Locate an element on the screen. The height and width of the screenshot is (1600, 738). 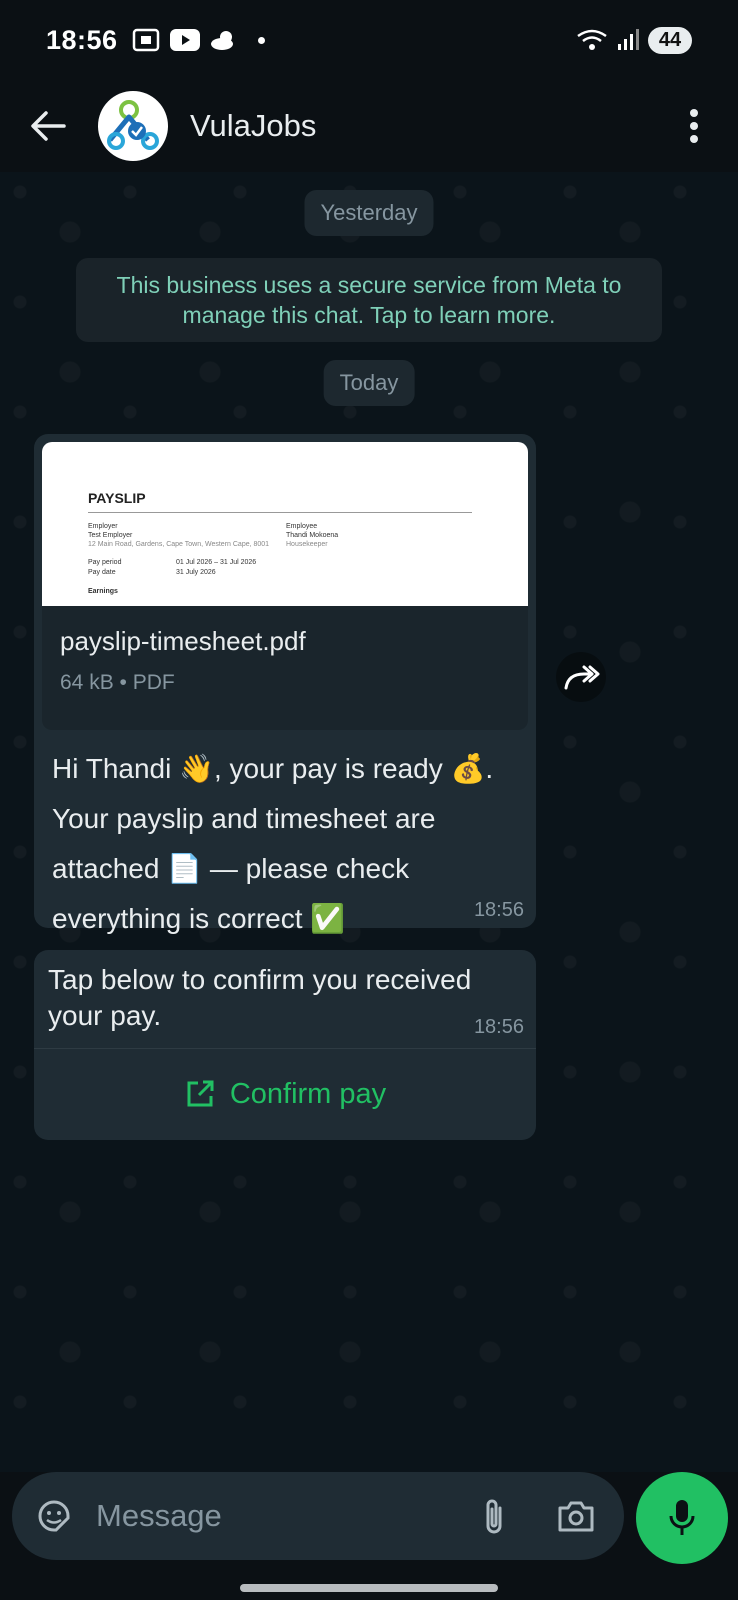
vulajobs-logo-icon is located at coordinates (133, 125).